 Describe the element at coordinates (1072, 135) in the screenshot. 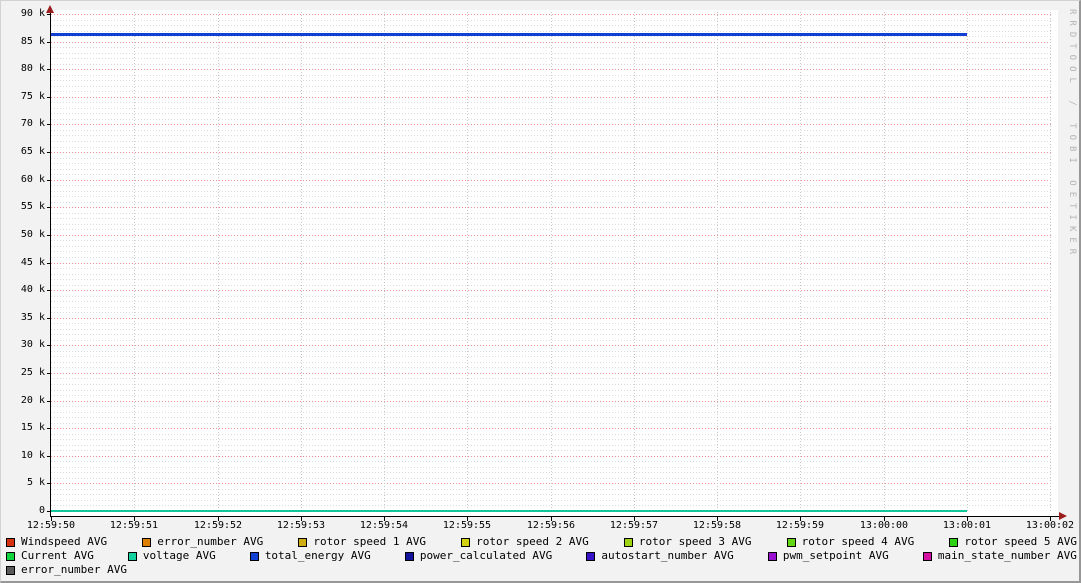

I see `watermark: RRDTOOL / TOBI OETIKER` at that location.